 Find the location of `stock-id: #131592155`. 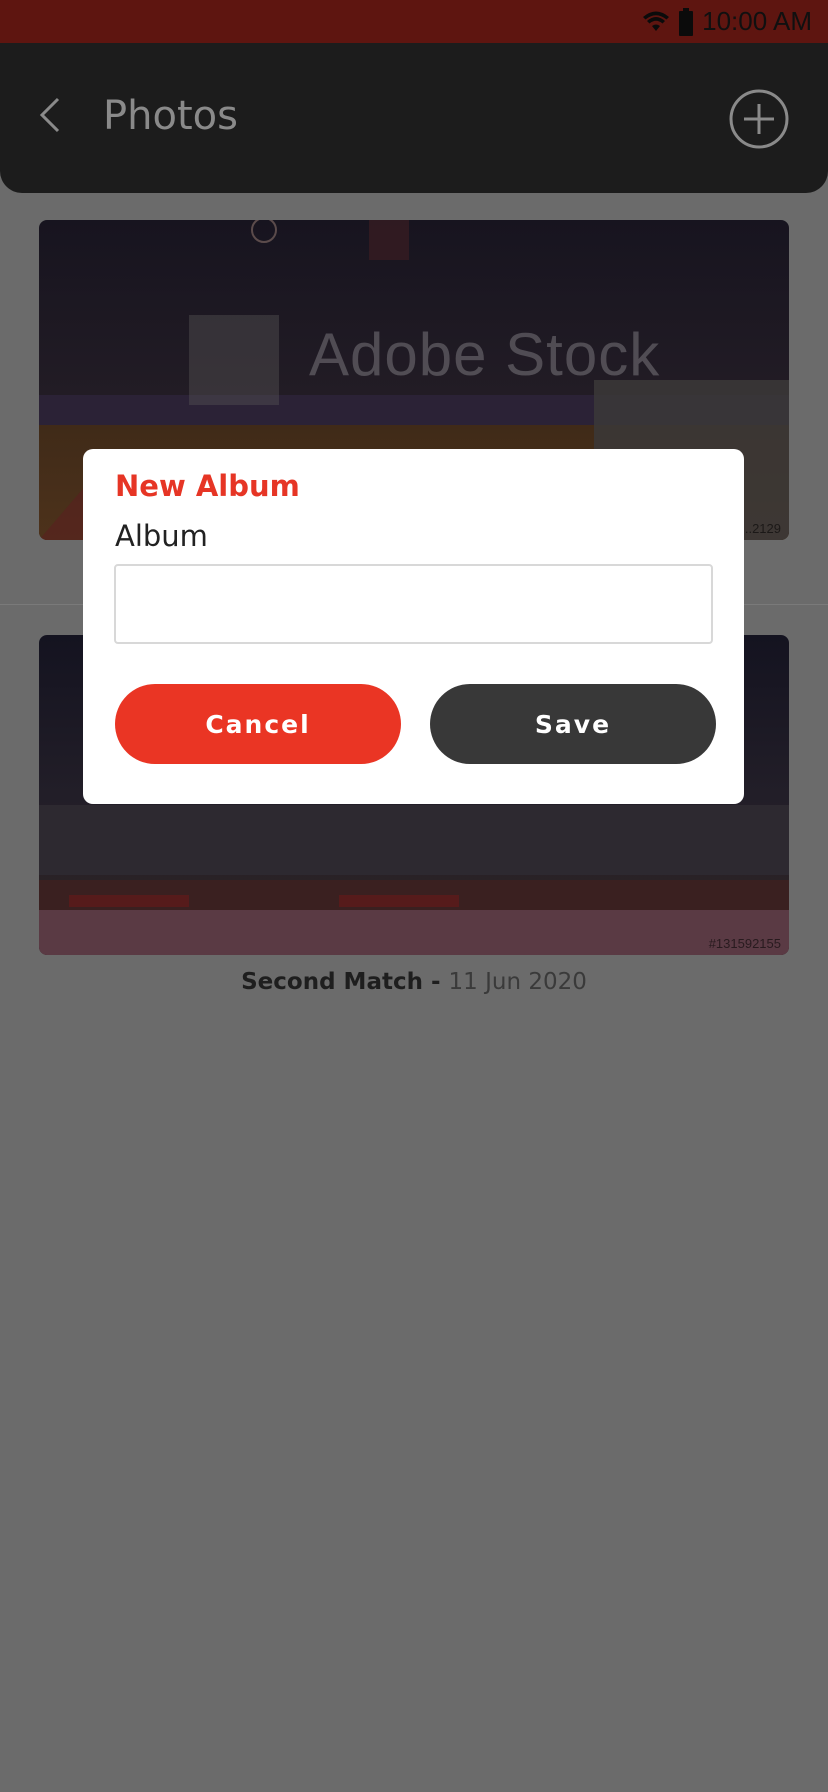

stock-id: #131592155 is located at coordinates (744, 943).